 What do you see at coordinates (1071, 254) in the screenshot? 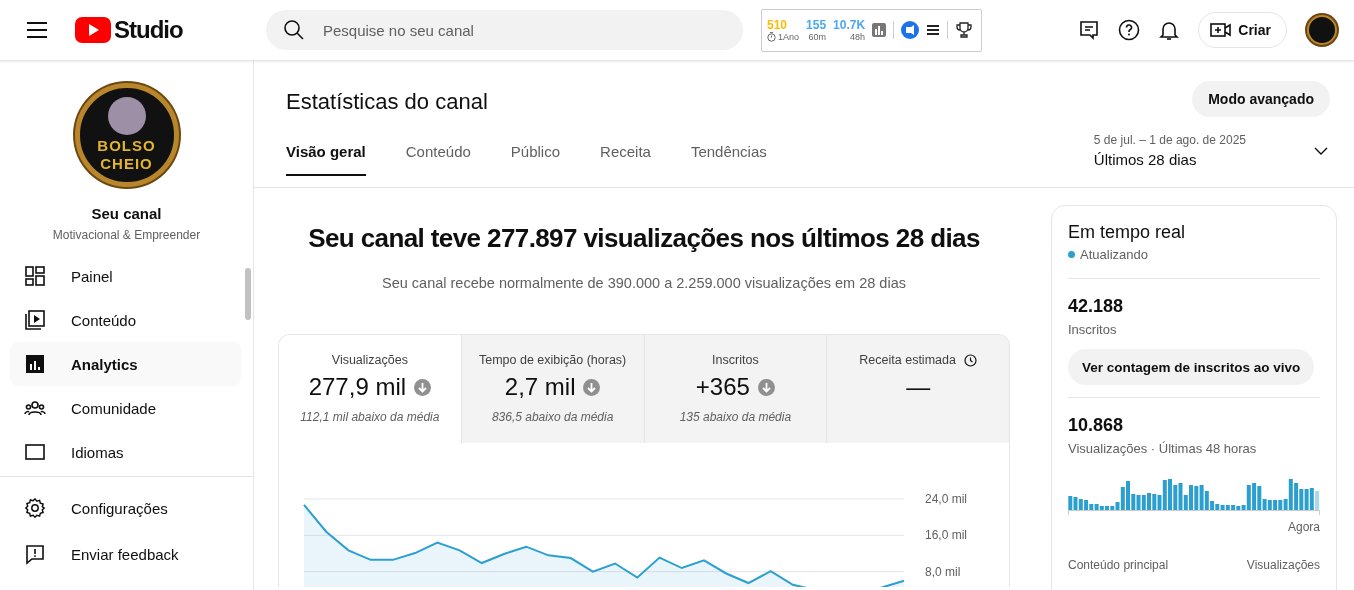
I see `status-dot` at bounding box center [1071, 254].